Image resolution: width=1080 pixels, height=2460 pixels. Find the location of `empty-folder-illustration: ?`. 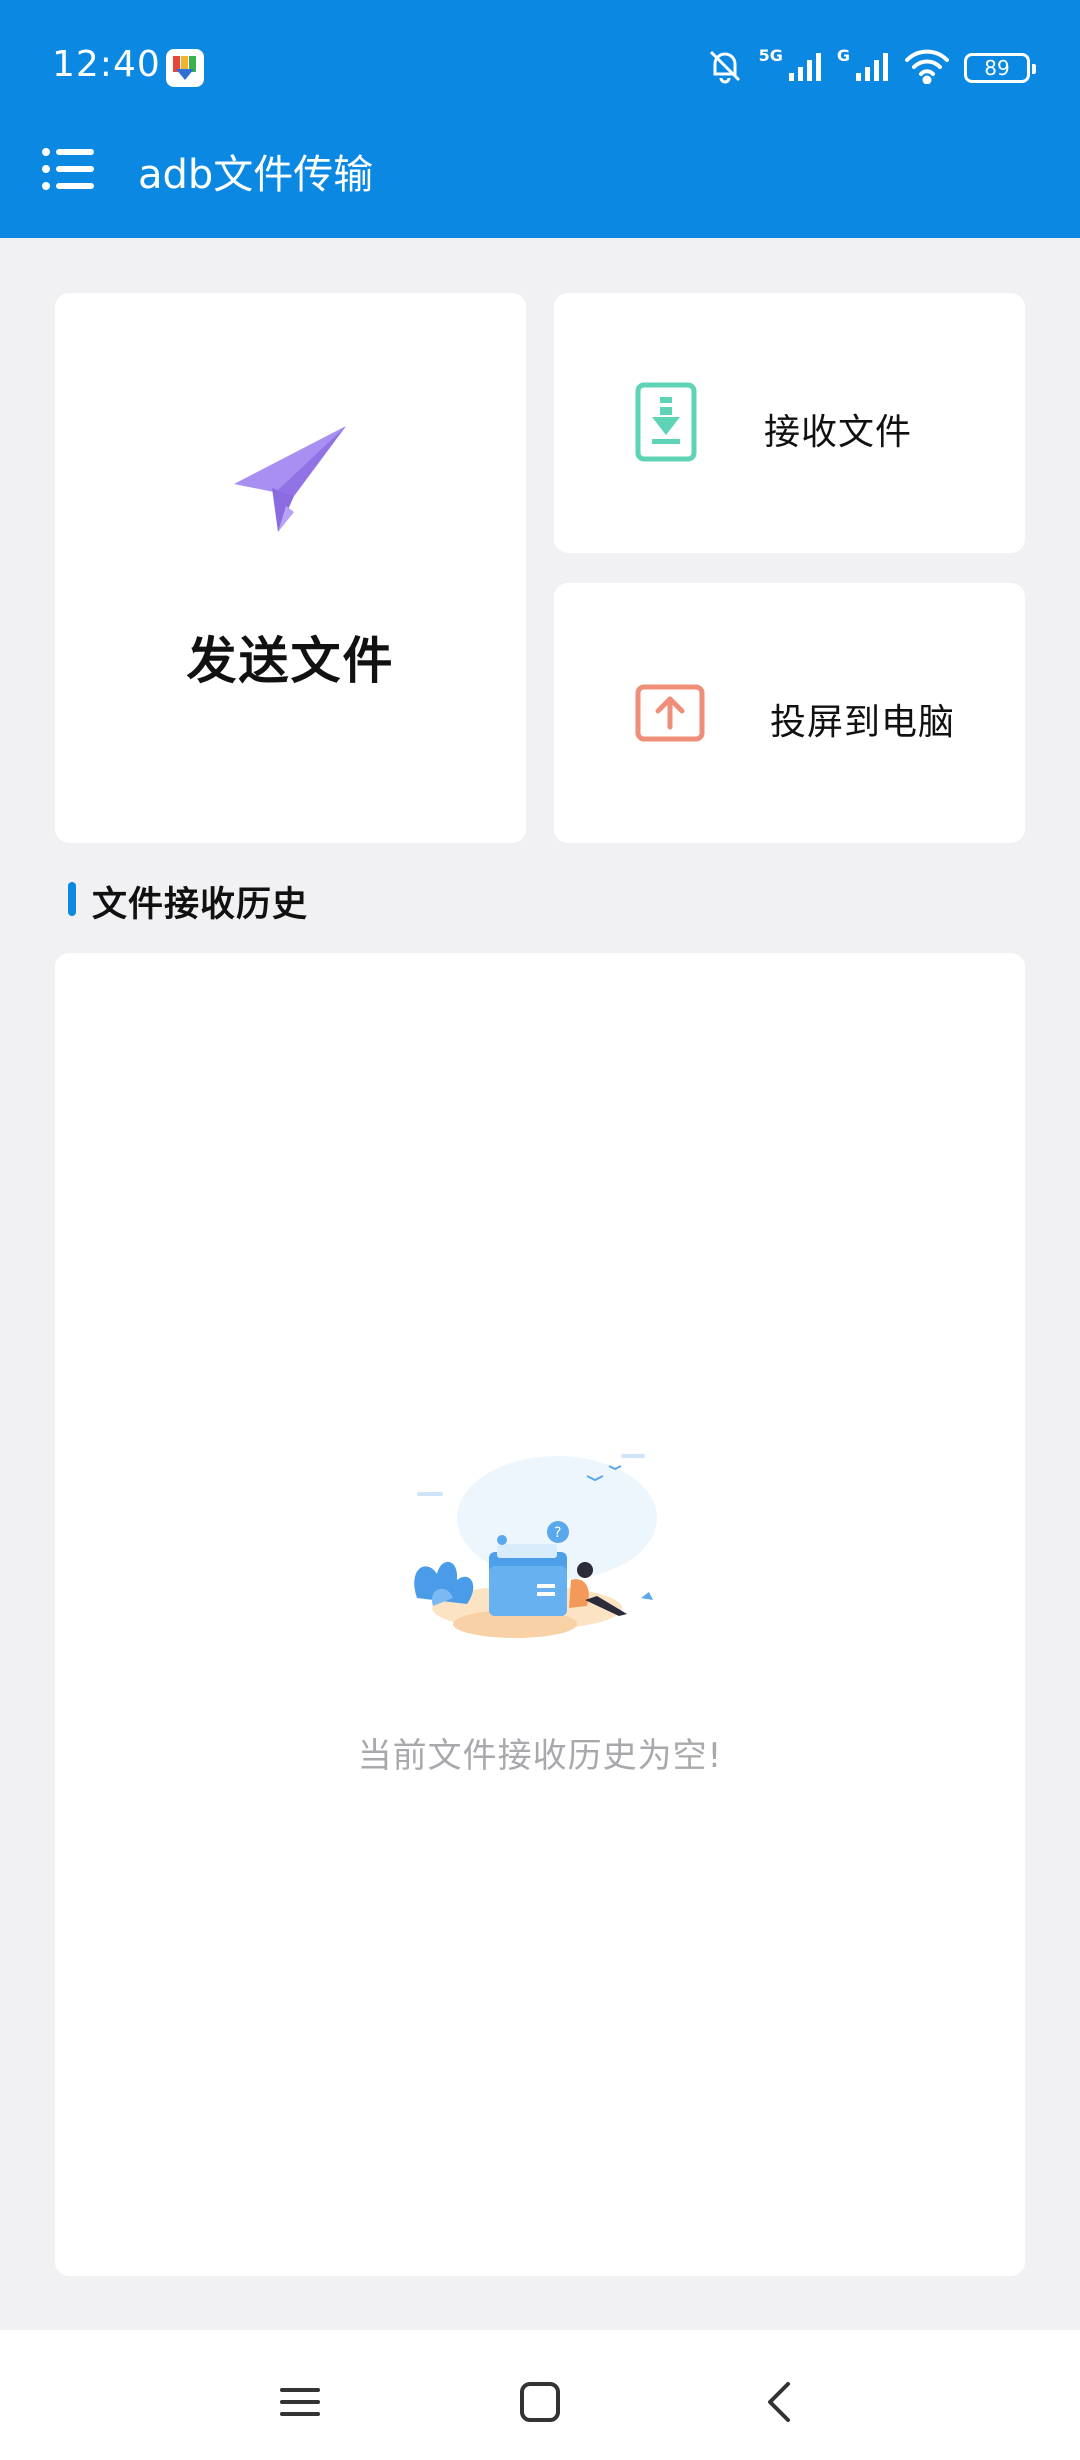

empty-folder-illustration: ? is located at coordinates (542, 1548).